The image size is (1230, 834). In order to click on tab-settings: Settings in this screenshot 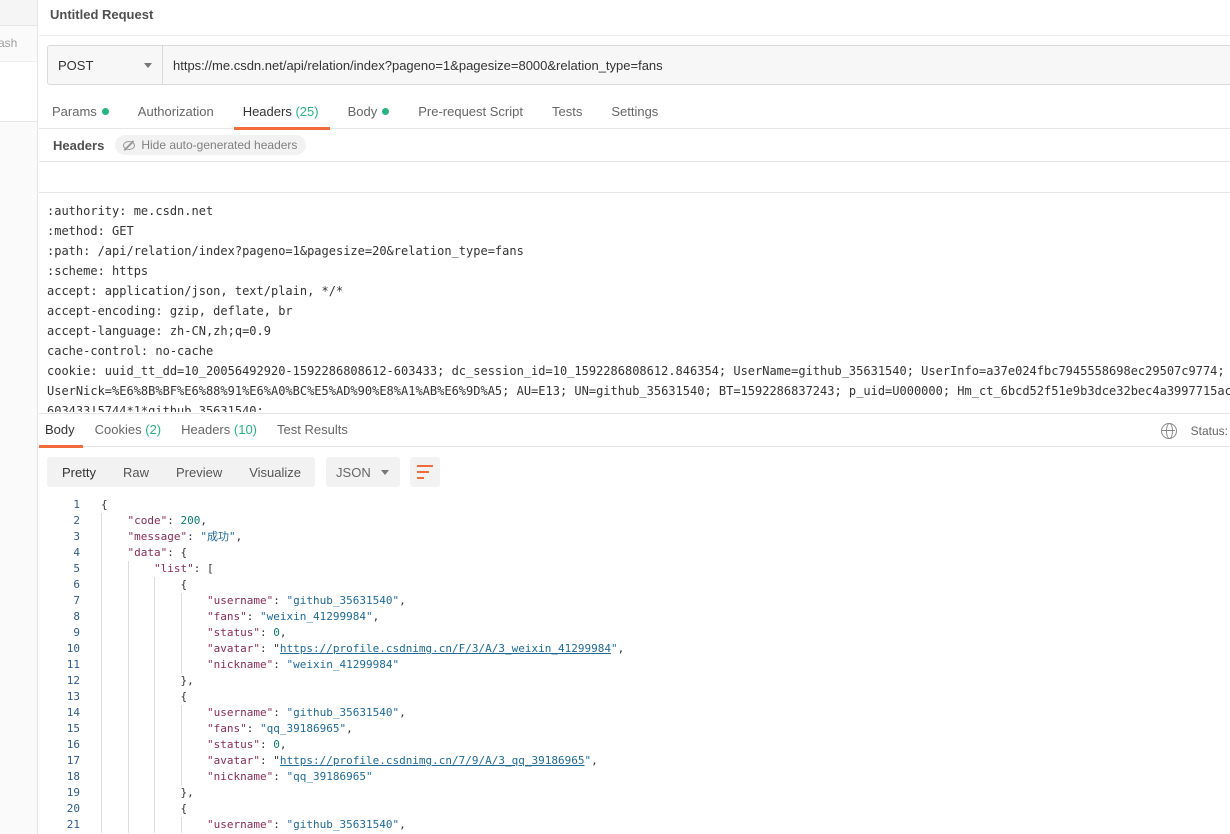, I will do `click(634, 112)`.